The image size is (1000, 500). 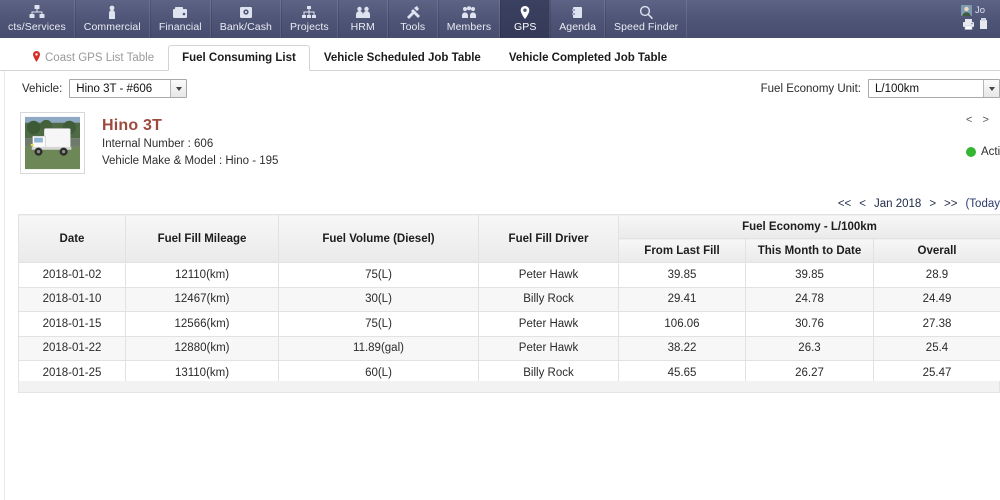 I want to click on cell-month-to-date: 39.85, so click(x=809, y=275).